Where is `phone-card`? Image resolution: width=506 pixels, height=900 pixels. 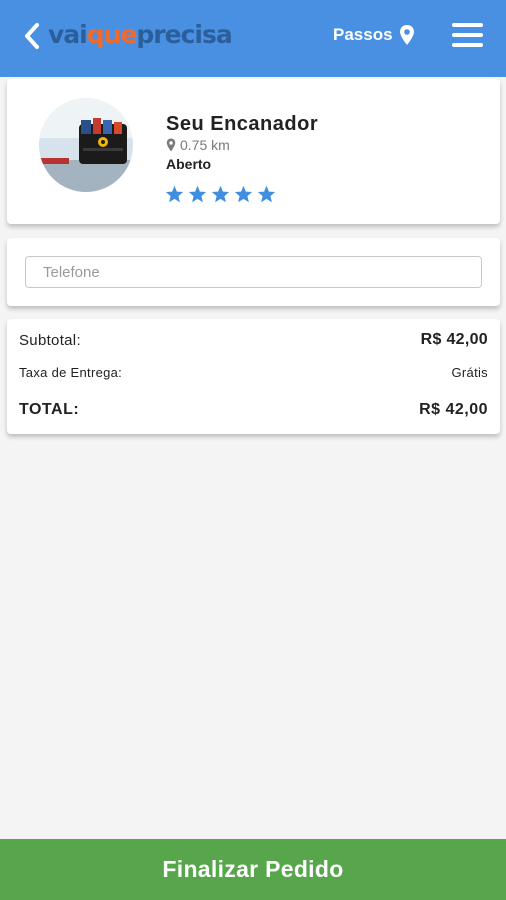 phone-card is located at coordinates (253, 272).